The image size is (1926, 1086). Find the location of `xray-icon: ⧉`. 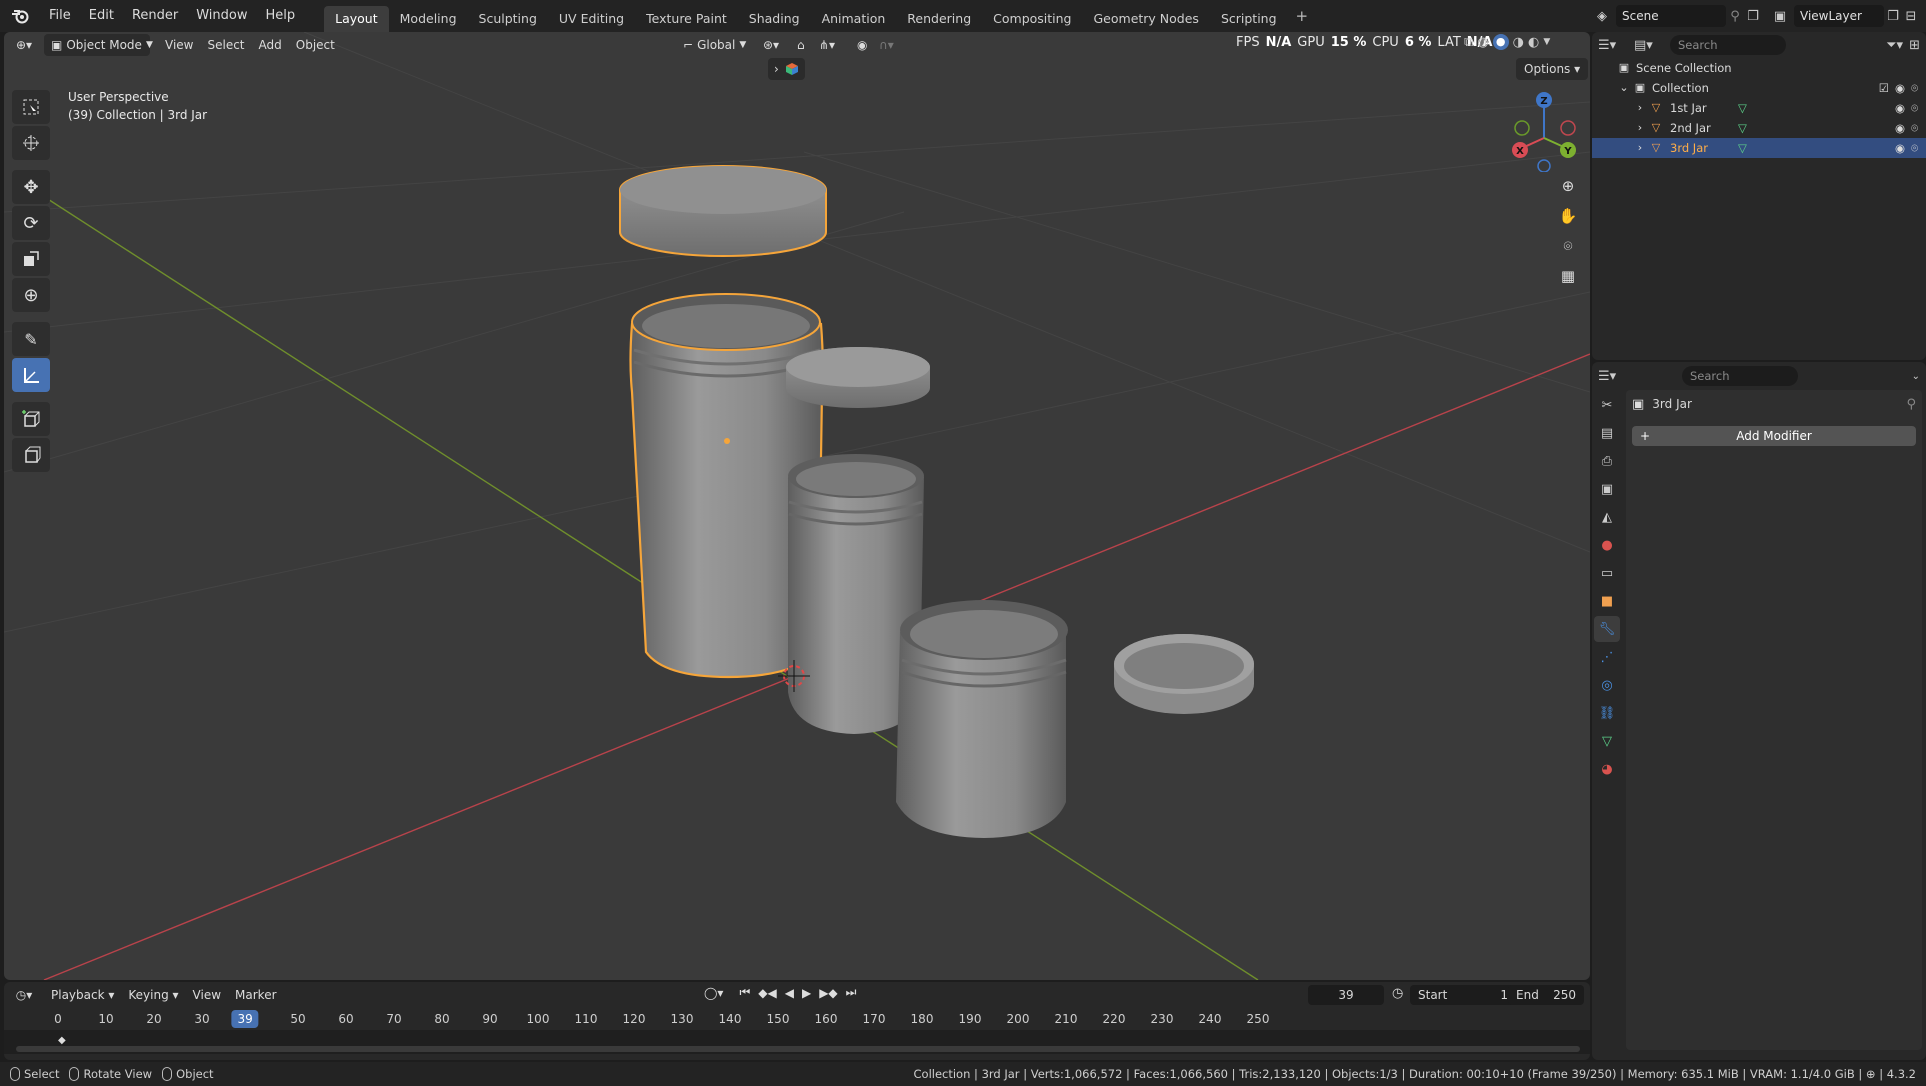

xray-icon: ⧉ is located at coordinates (1468, 42).